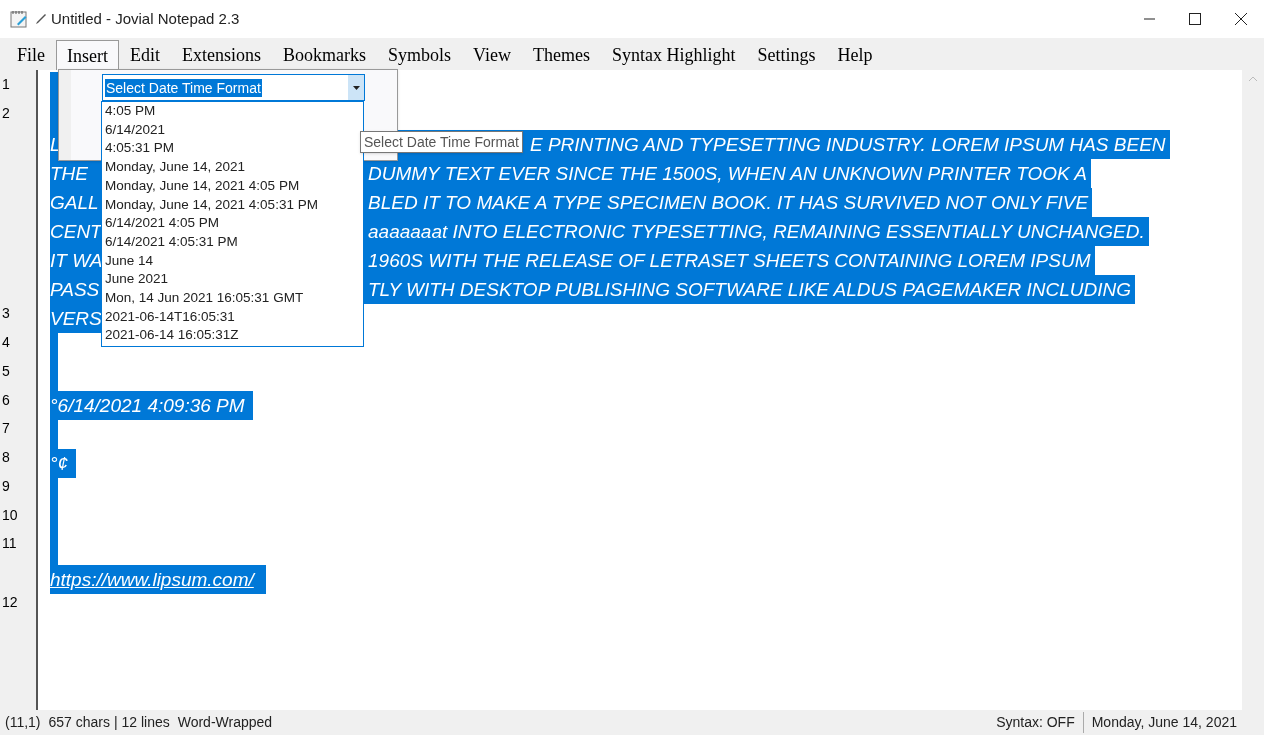 The image size is (1264, 735). Describe the element at coordinates (1164, 722) in the screenshot. I see `date-status: Monday, June 14, 2021` at that location.